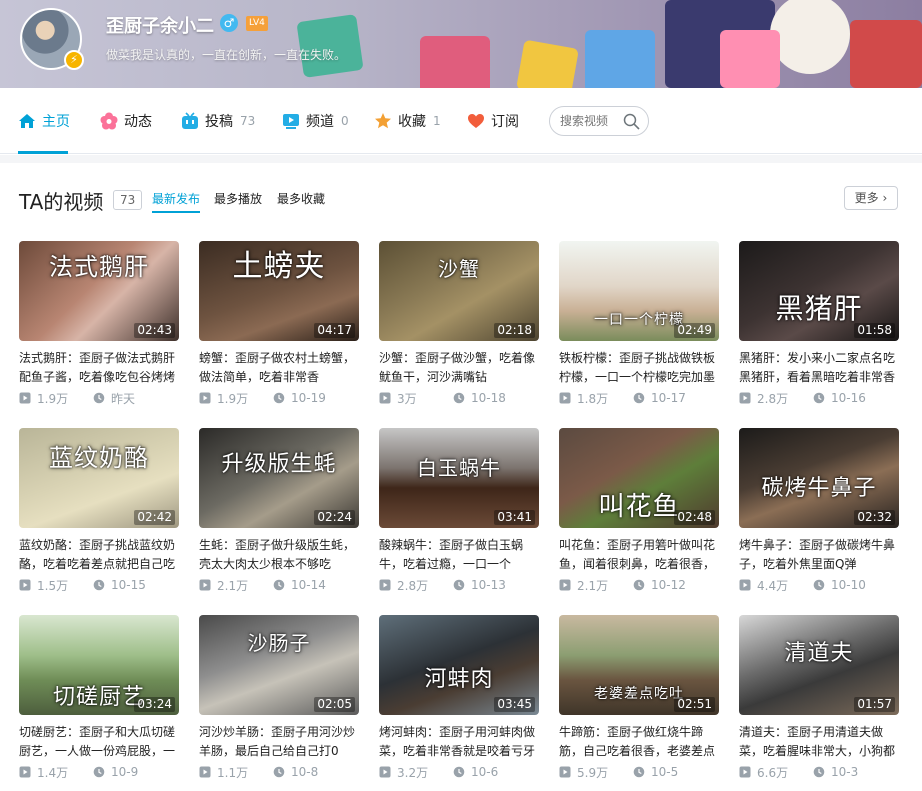  What do you see at coordinates (493, 121) in the screenshot?
I see `tab-subscriptions: 订阅` at bounding box center [493, 121].